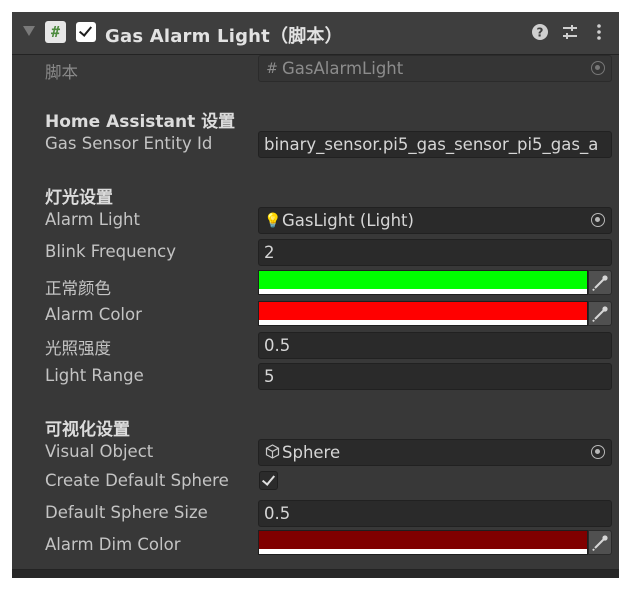 The width and height of the screenshot is (631, 590). I want to click on light-intensity-field: 0.5, so click(435, 345).